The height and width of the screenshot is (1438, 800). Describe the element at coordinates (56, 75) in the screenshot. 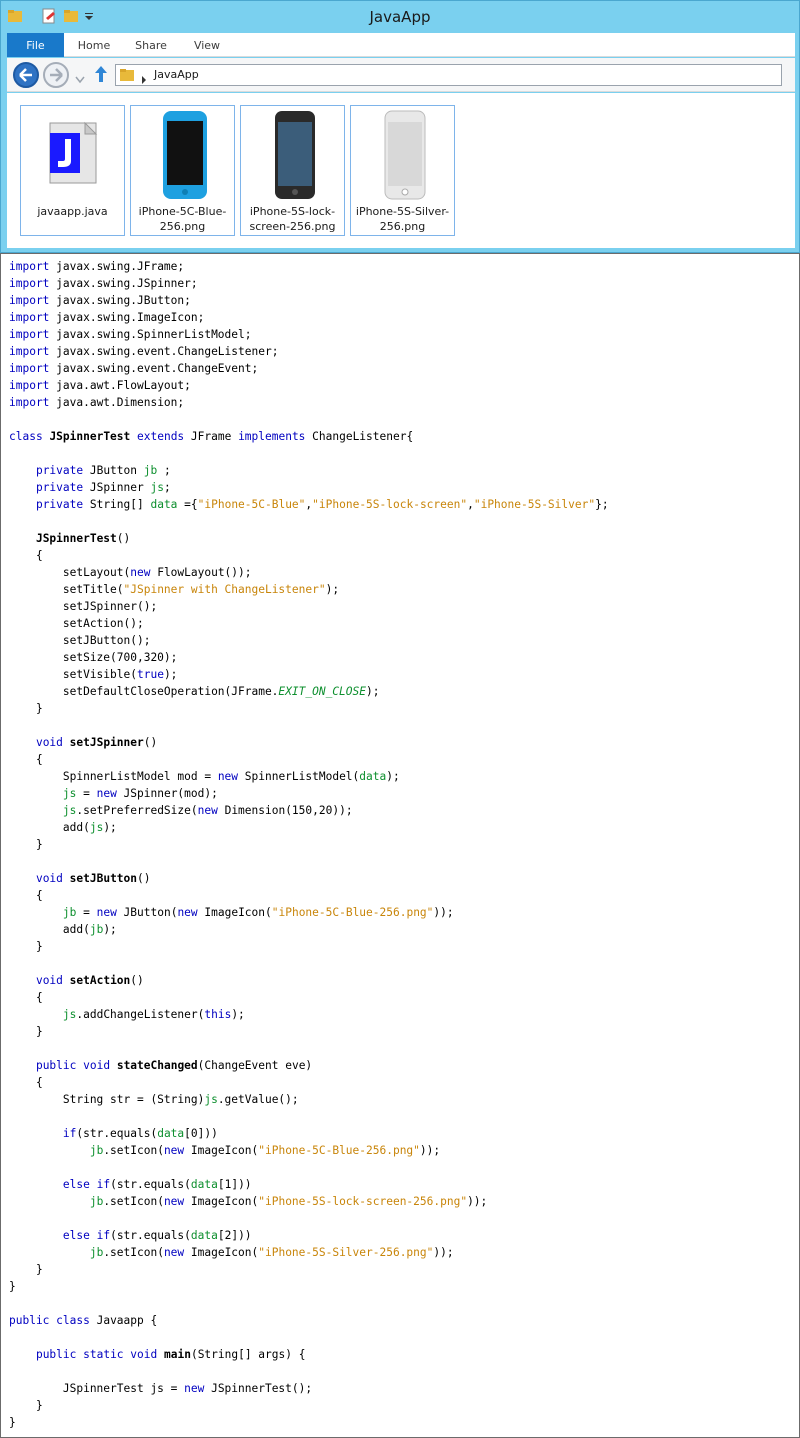

I see `forward-button` at that location.